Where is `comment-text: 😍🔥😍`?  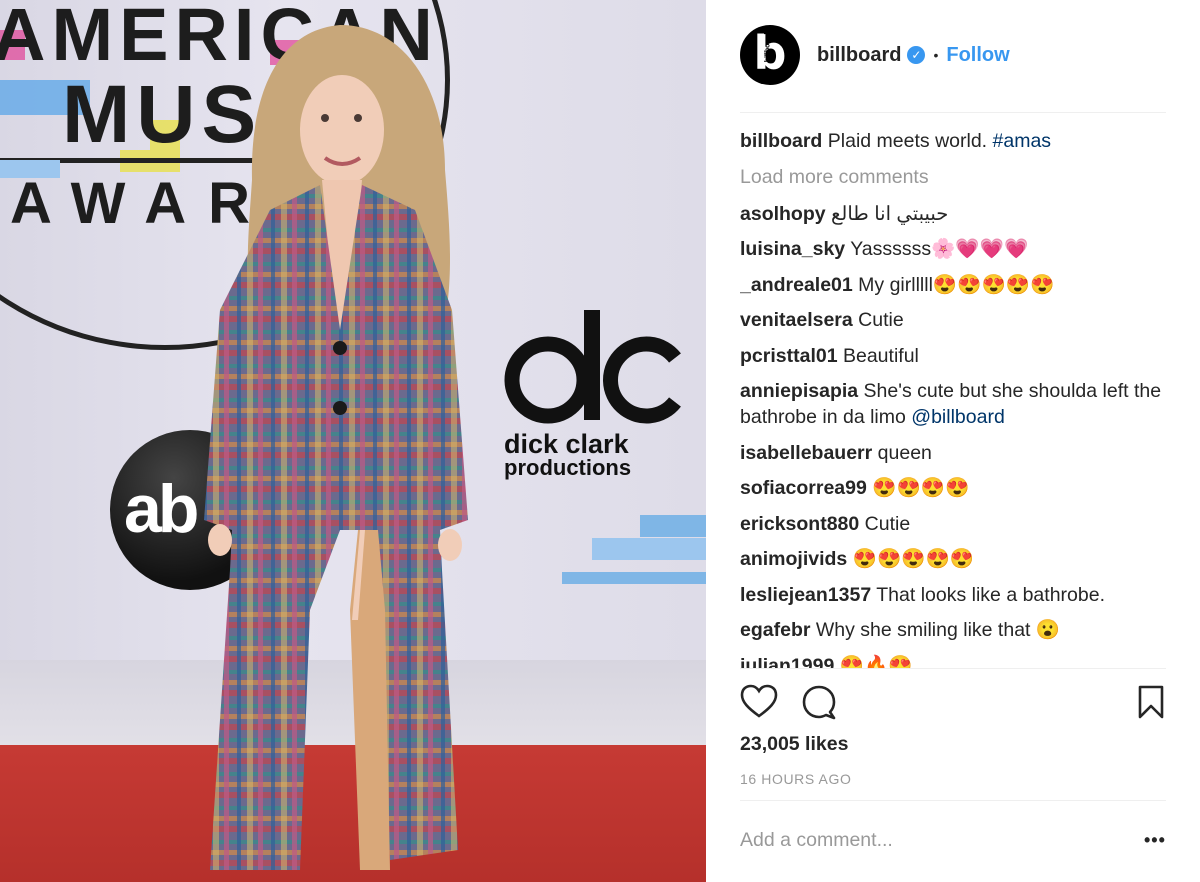 comment-text: 😍🔥😍 is located at coordinates (876, 661).